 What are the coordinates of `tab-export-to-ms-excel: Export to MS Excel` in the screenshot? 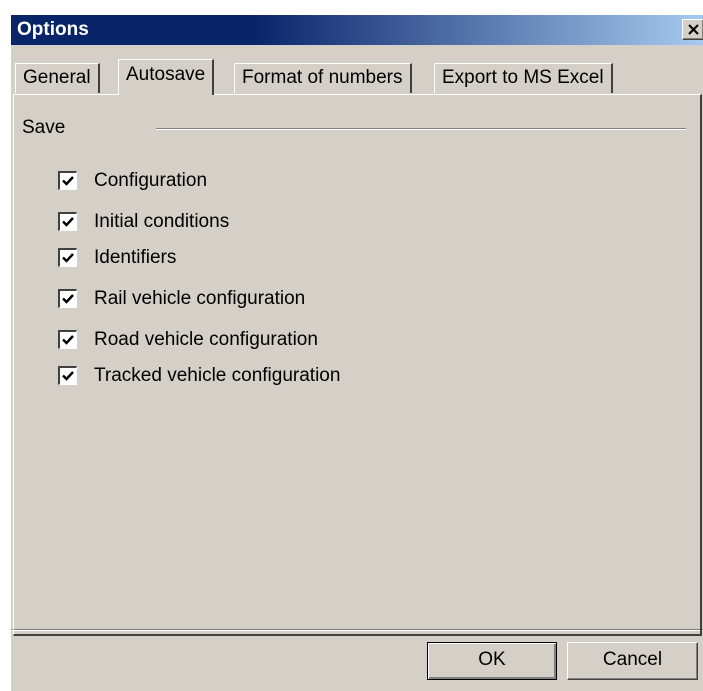 It's located at (523, 78).